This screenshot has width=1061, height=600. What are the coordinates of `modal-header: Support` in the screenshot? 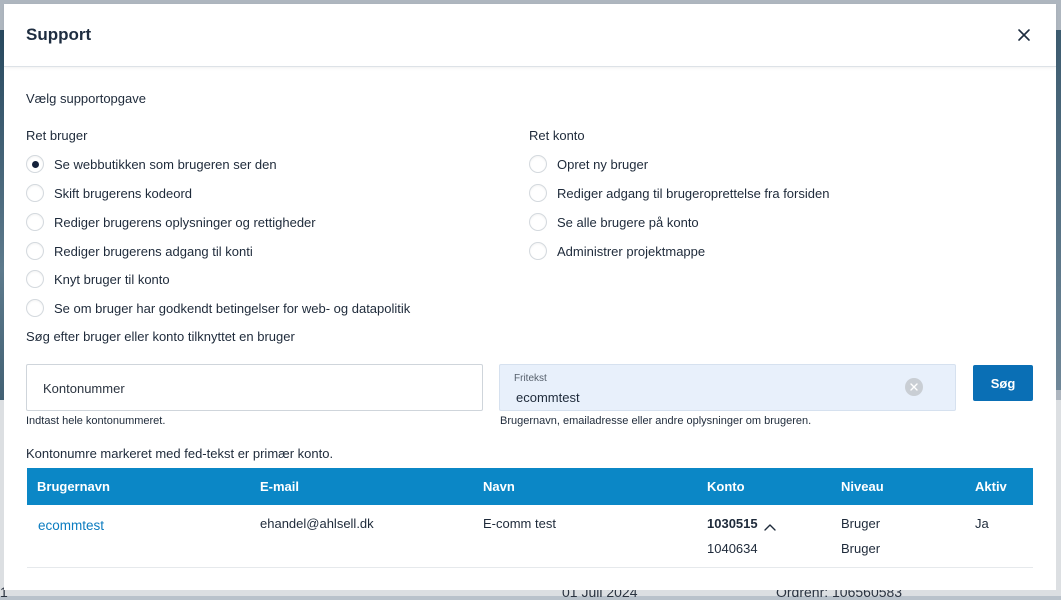 It's located at (530, 35).